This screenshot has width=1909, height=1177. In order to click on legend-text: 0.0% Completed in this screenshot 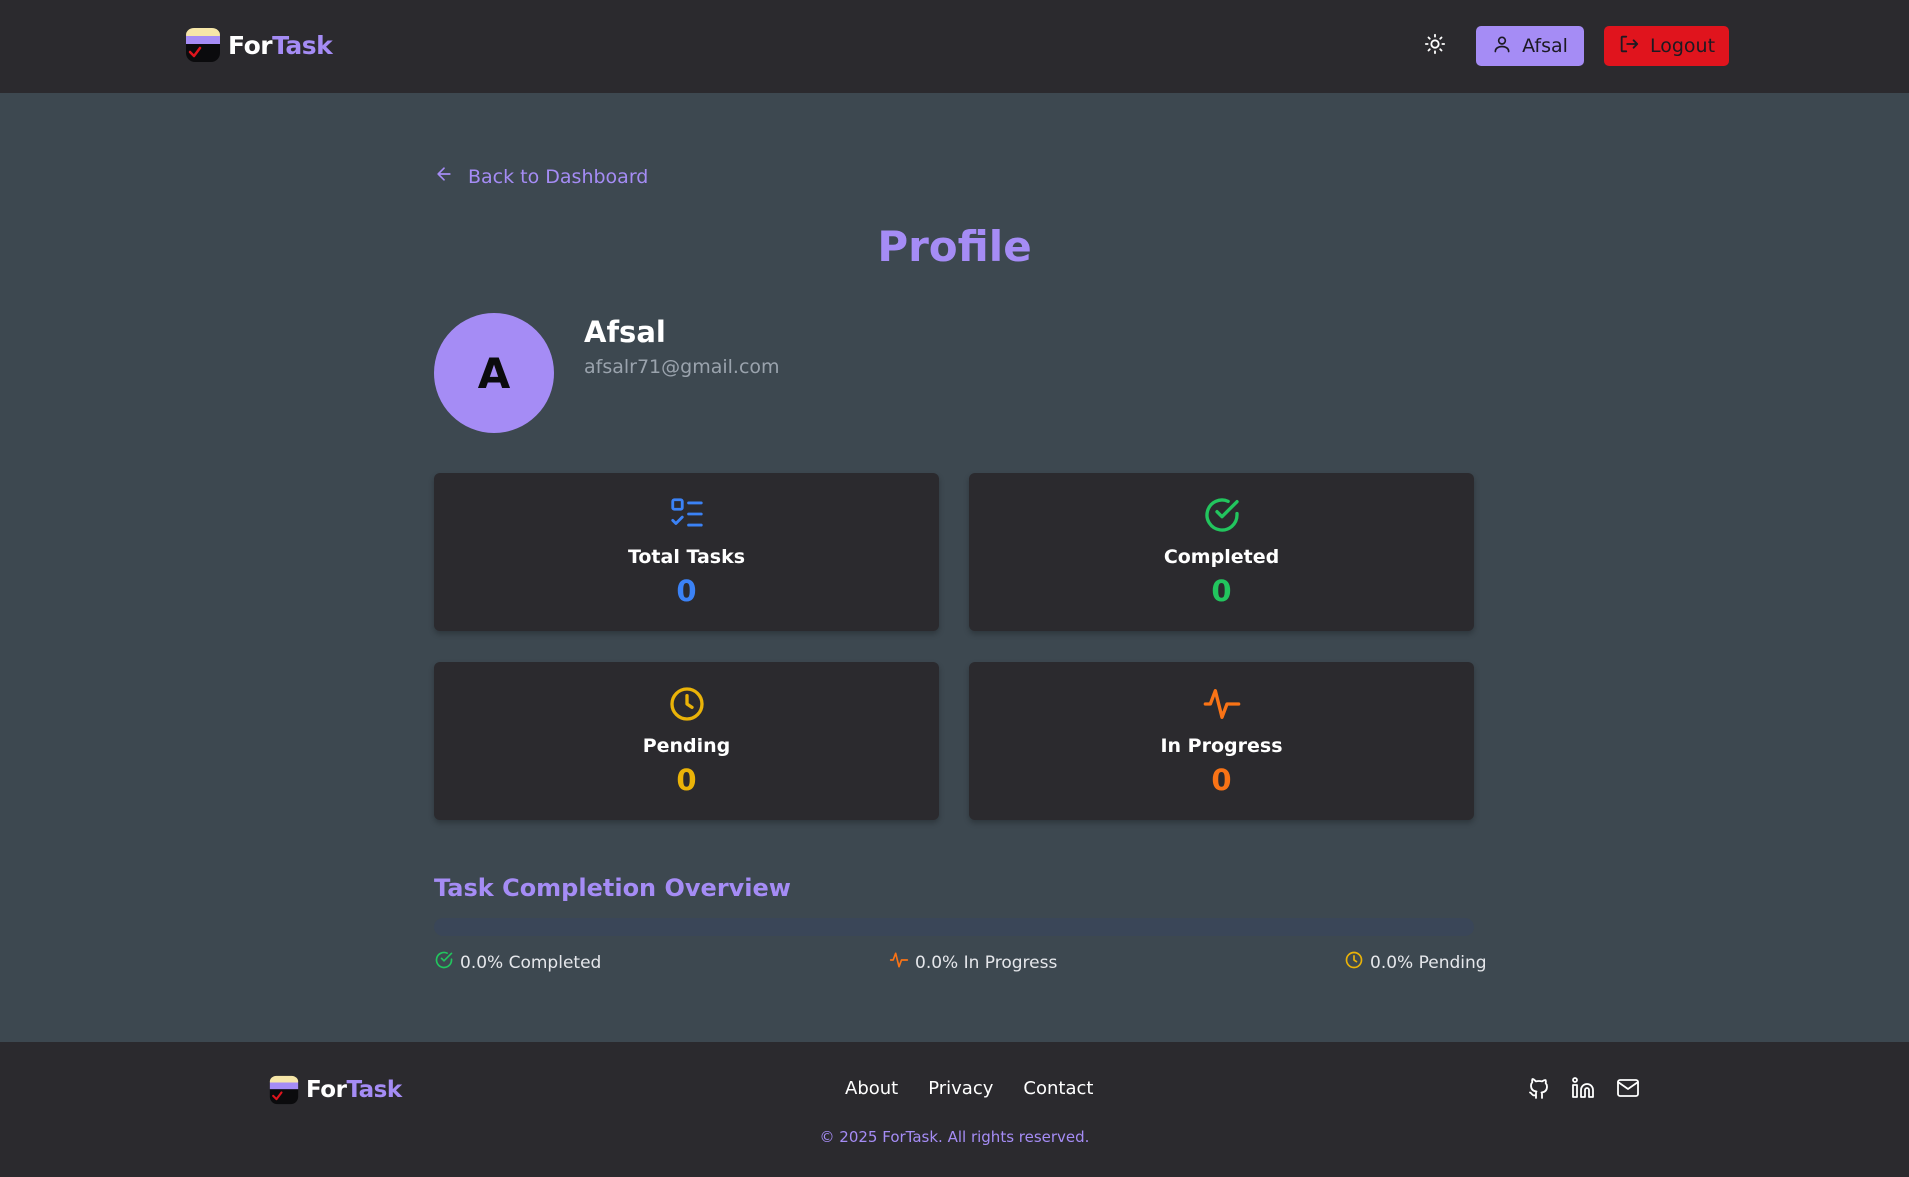, I will do `click(531, 962)`.